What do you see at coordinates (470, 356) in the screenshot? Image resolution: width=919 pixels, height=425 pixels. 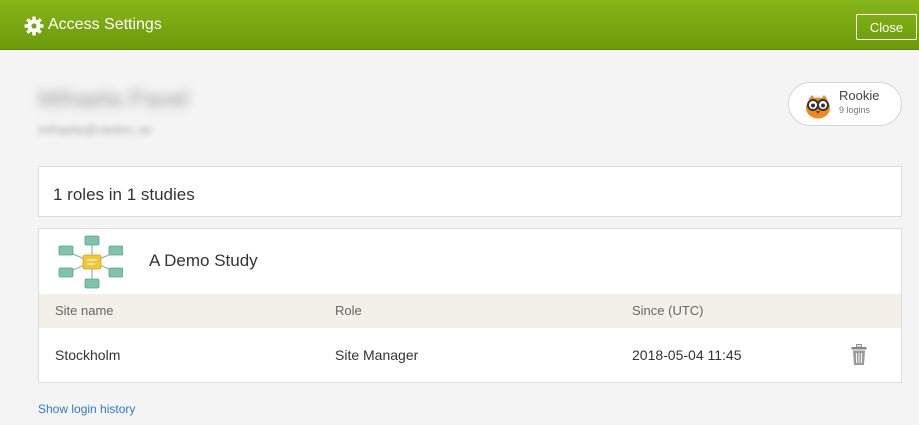 I see `table-row: Stockholm Site Manager 2018-05-04 11:45` at bounding box center [470, 356].